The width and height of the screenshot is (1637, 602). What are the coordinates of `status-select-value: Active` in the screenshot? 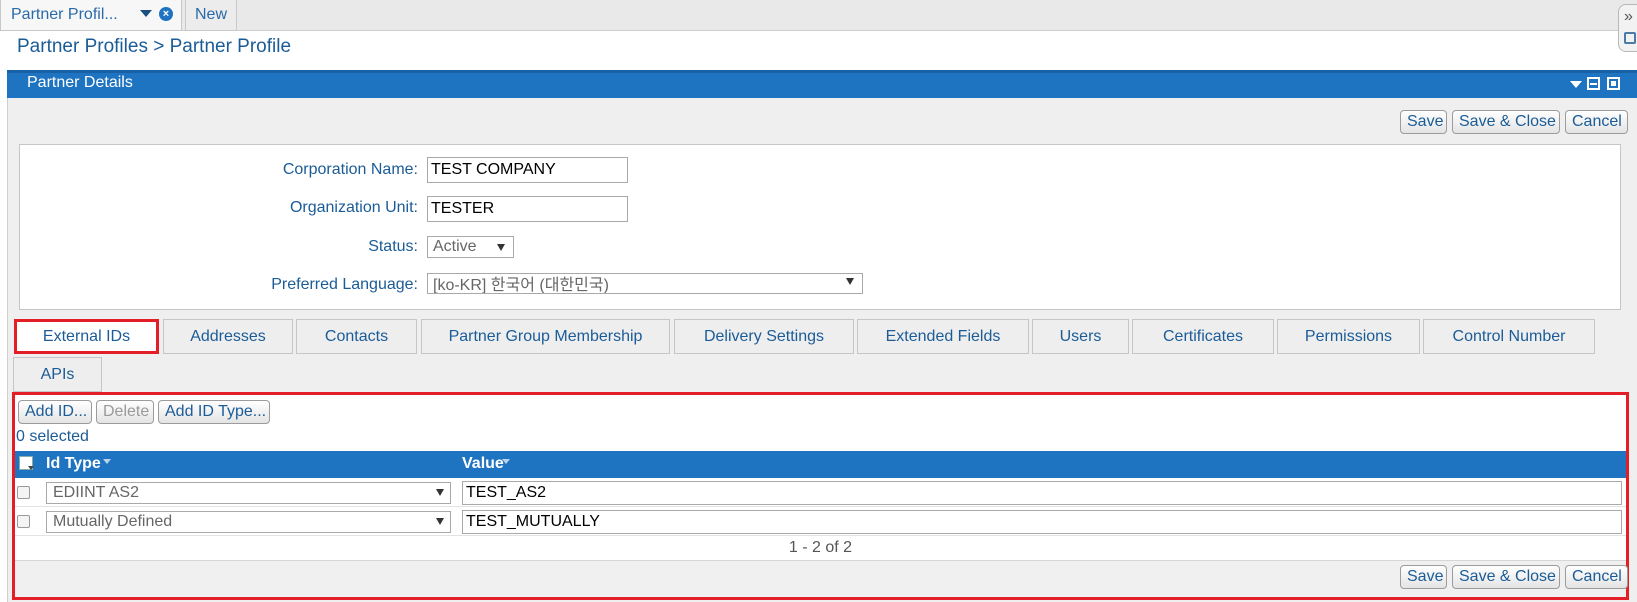 It's located at (455, 246).